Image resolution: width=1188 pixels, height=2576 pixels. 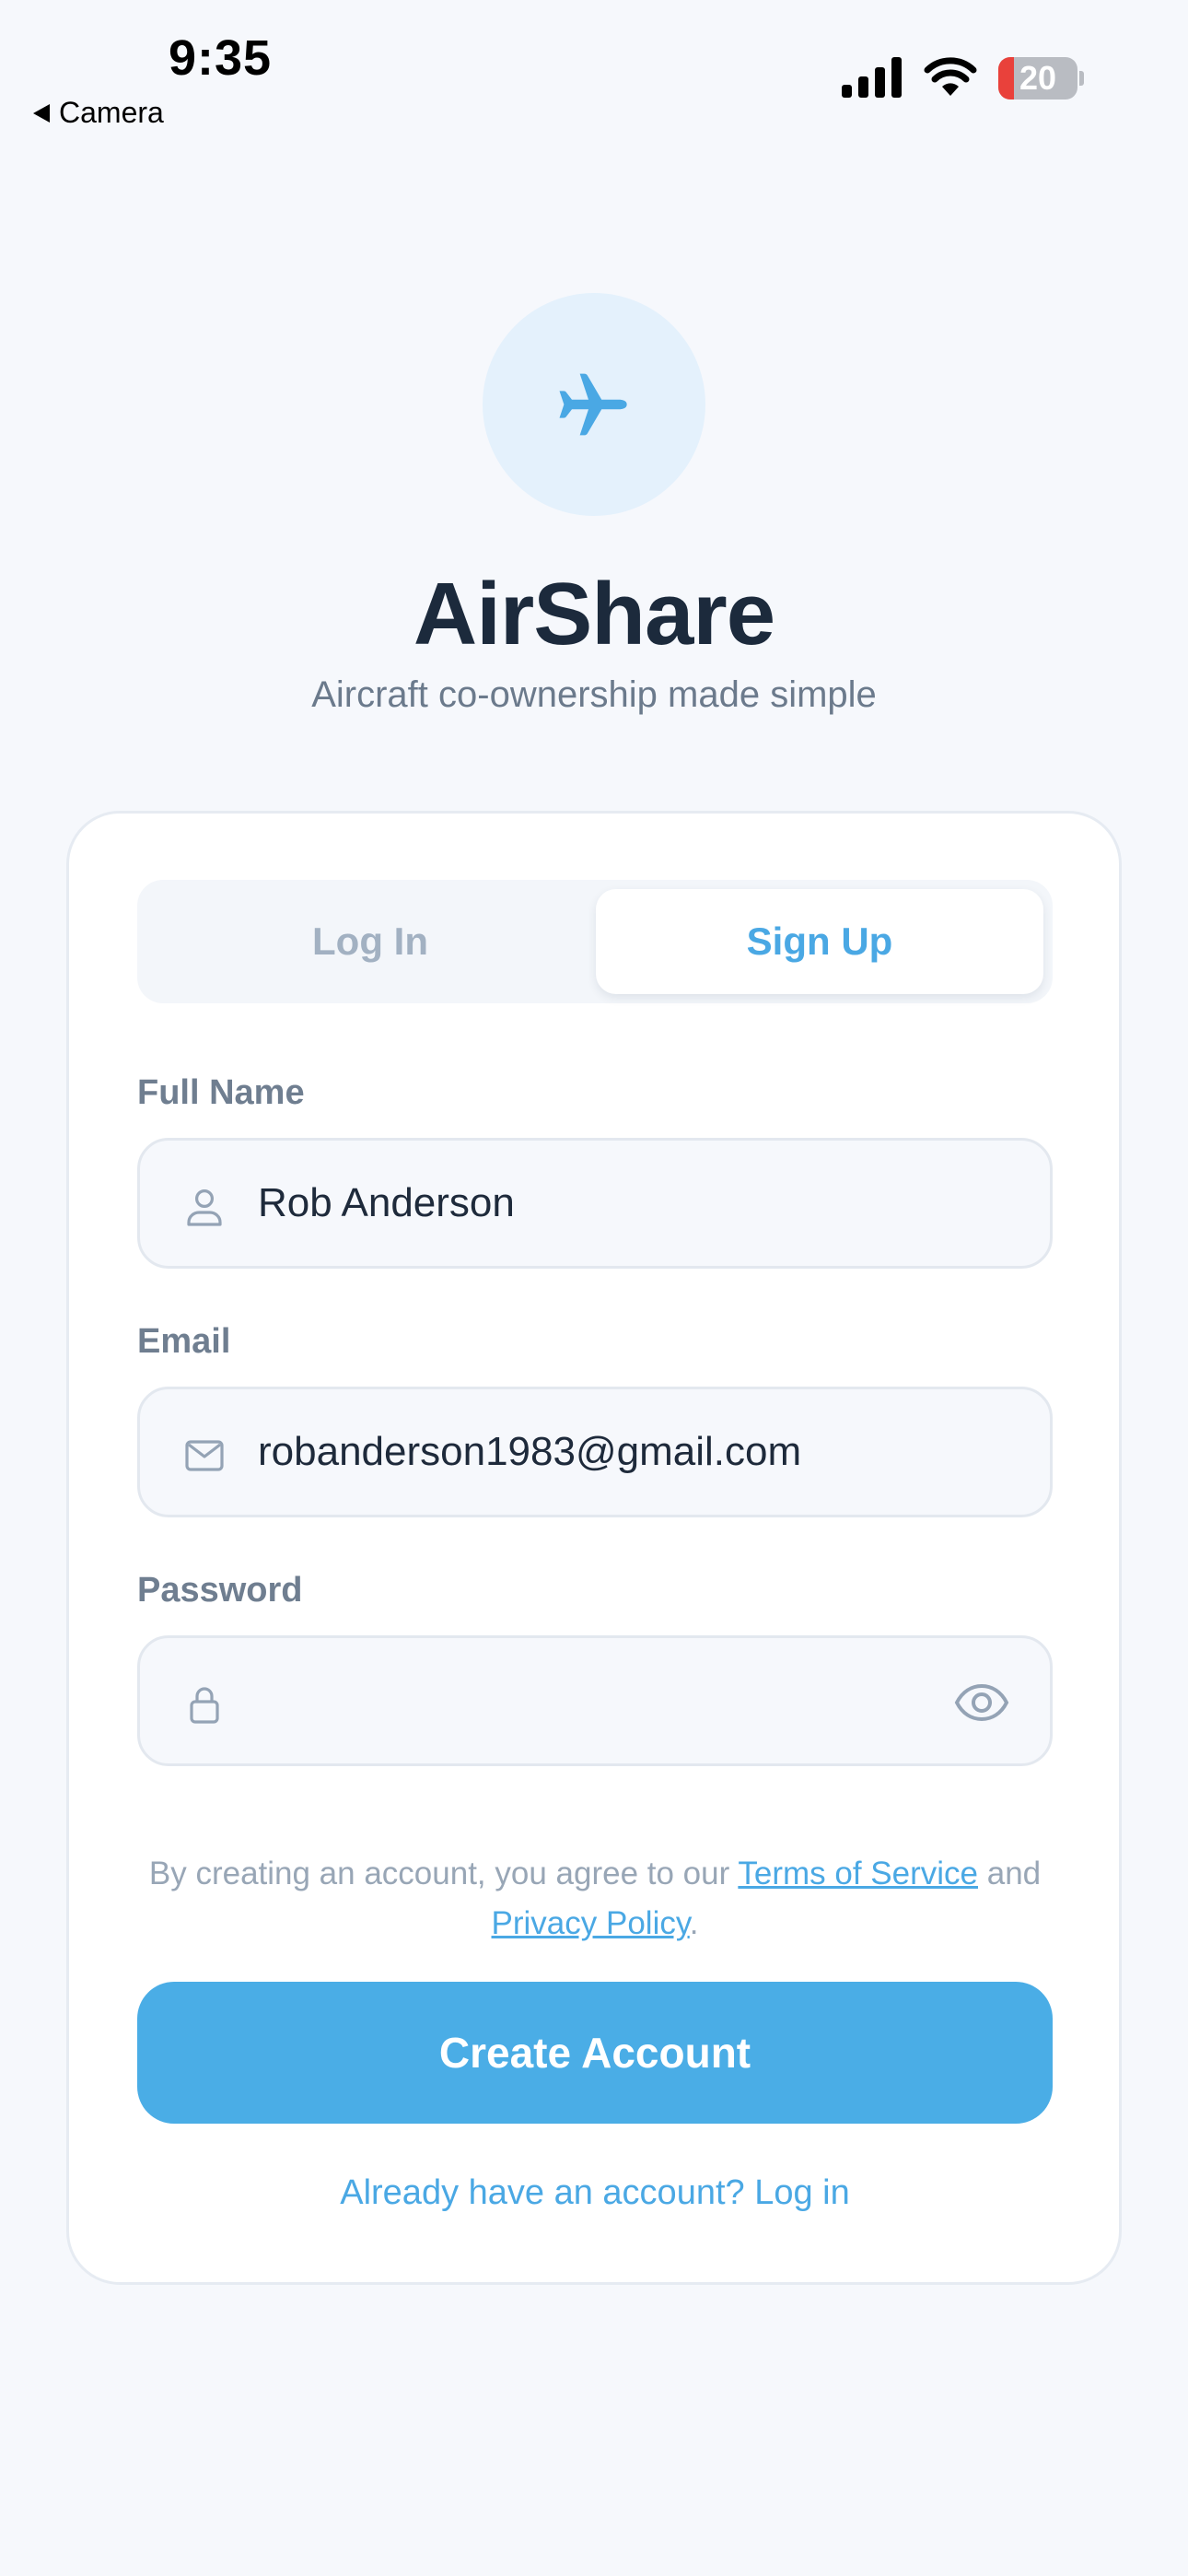 What do you see at coordinates (595, 941) in the screenshot?
I see `auth-tabs: Log In Sign Up` at bounding box center [595, 941].